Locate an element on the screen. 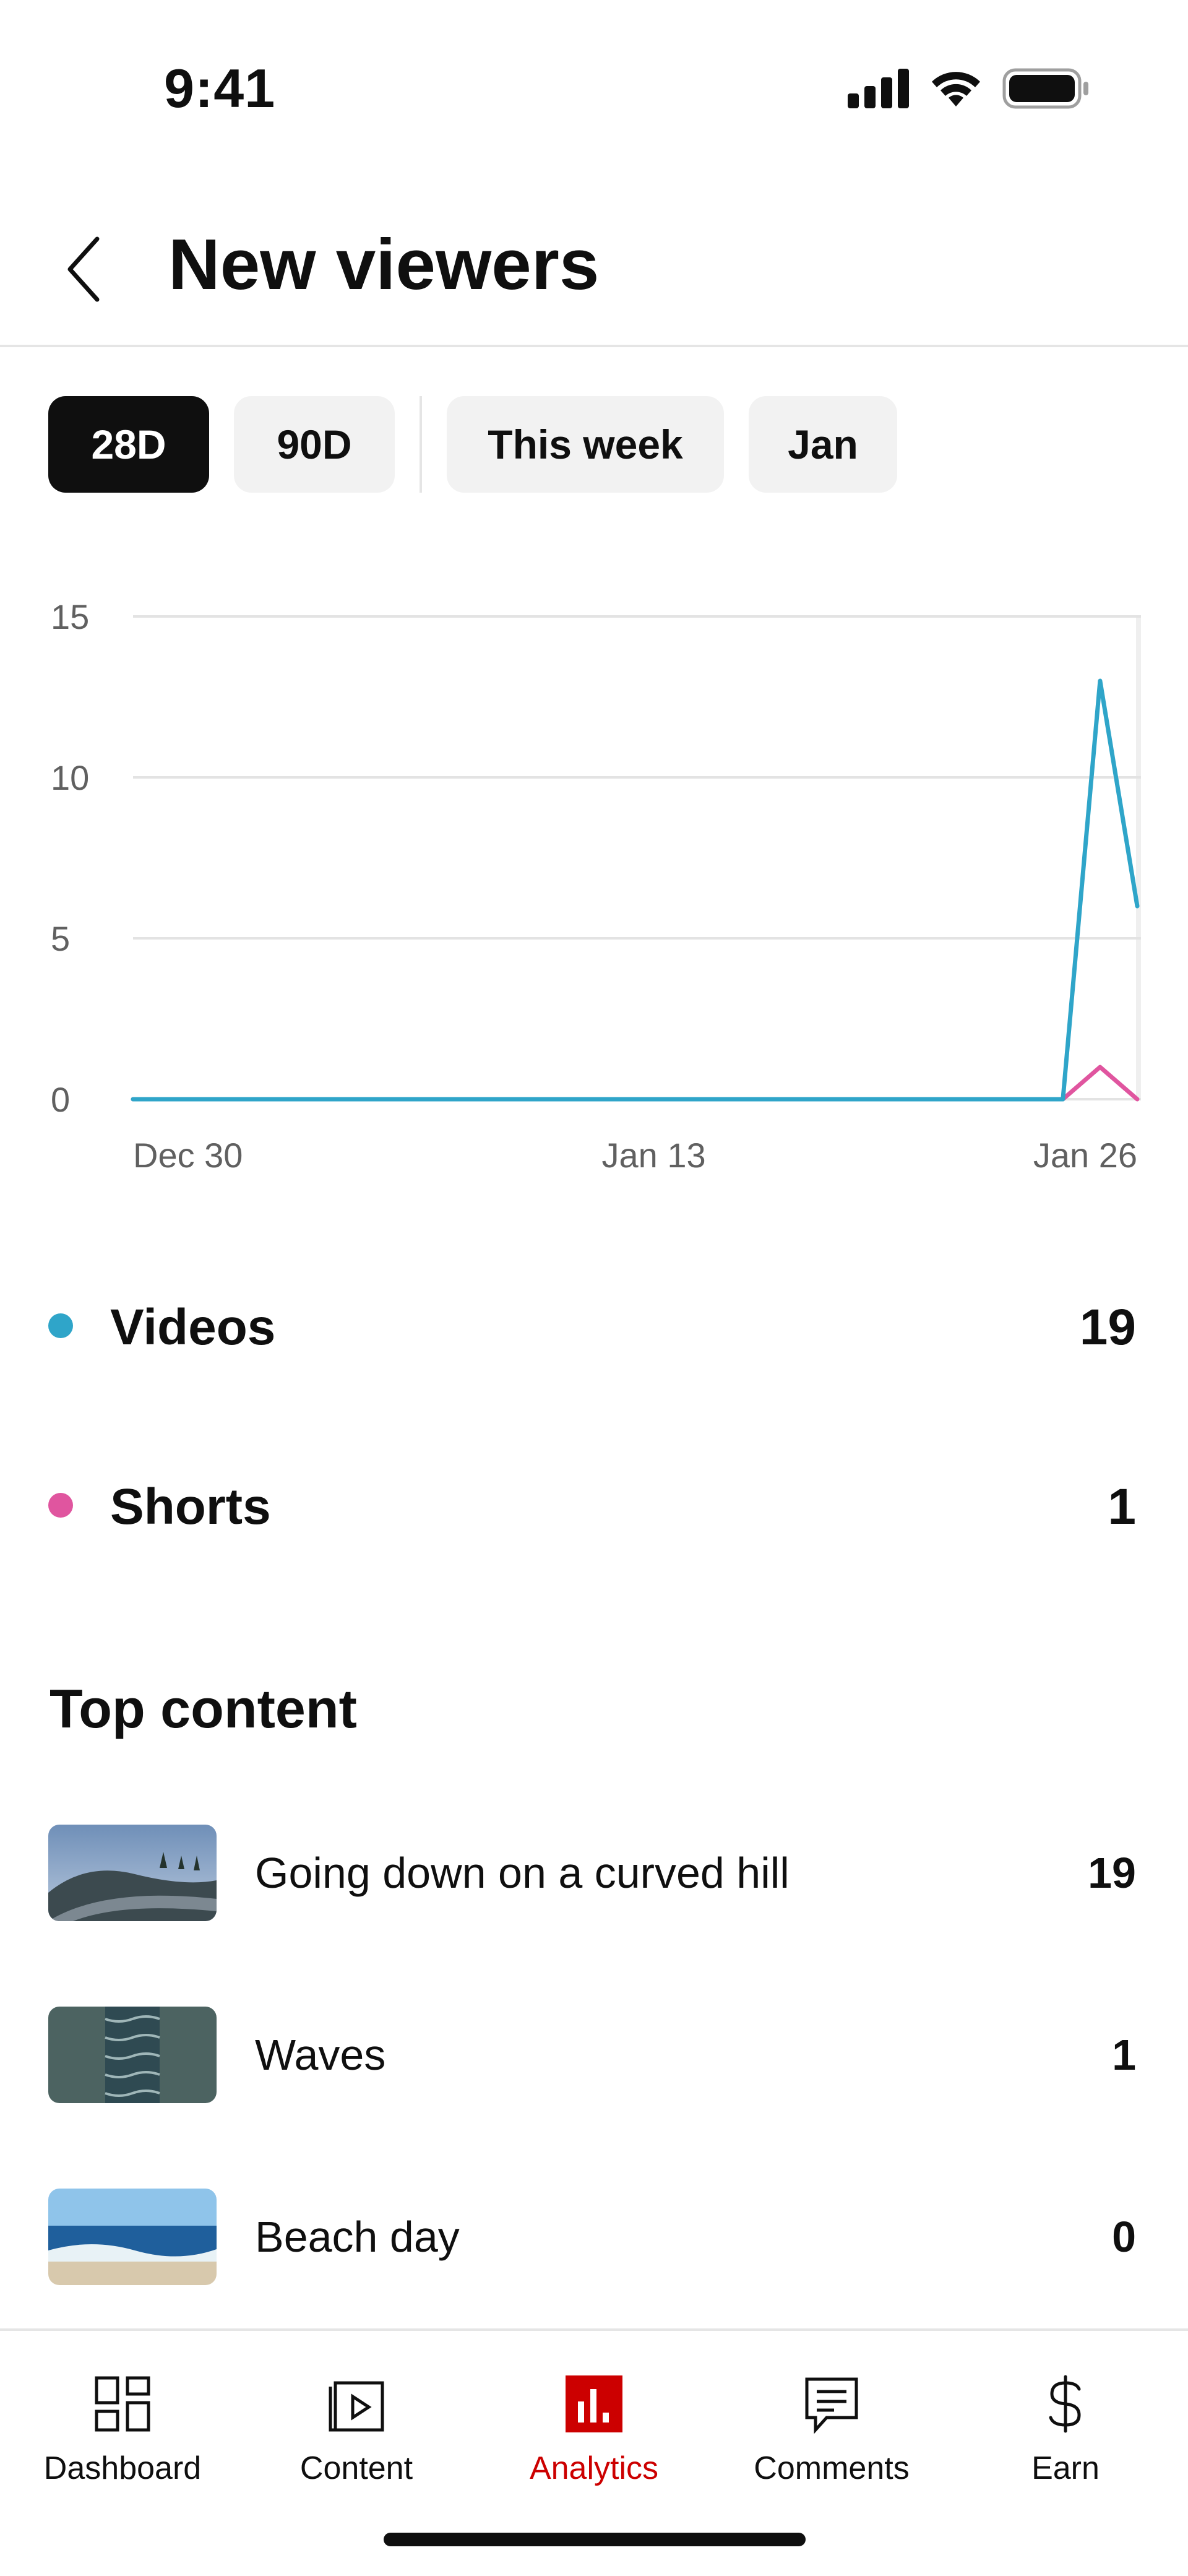 This screenshot has height=2576, width=1188. nav-earn: Earn is located at coordinates (1065, 2422).